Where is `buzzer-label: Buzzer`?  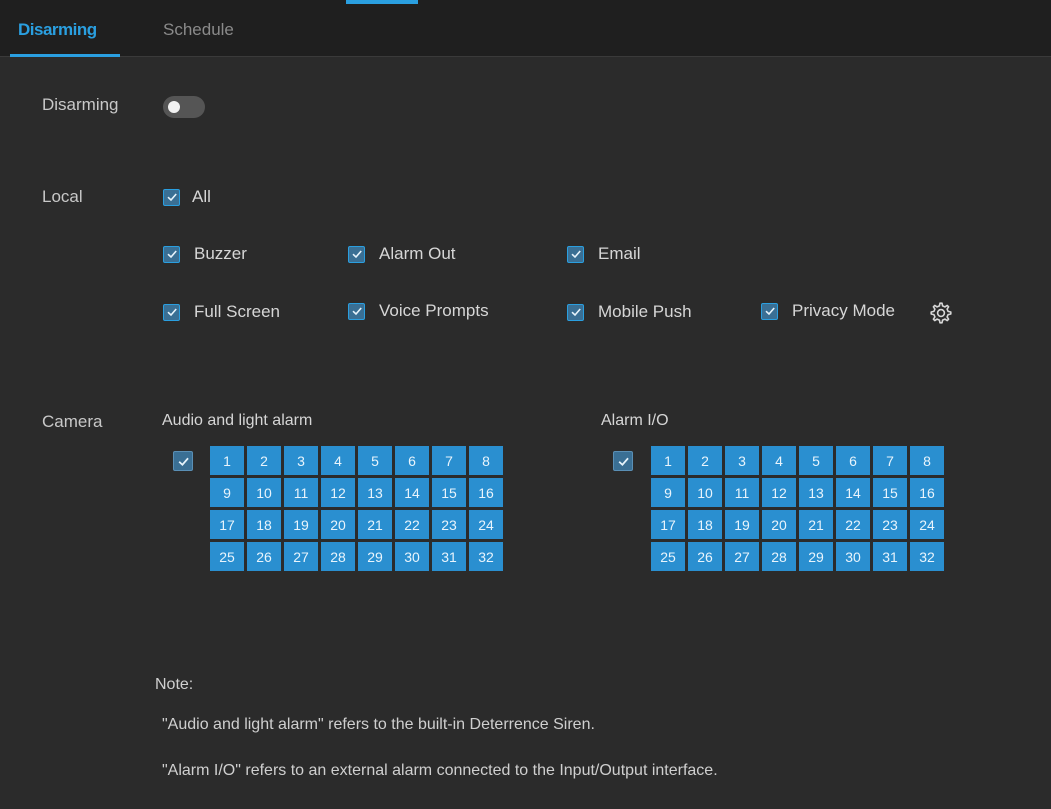
buzzer-label: Buzzer is located at coordinates (220, 253).